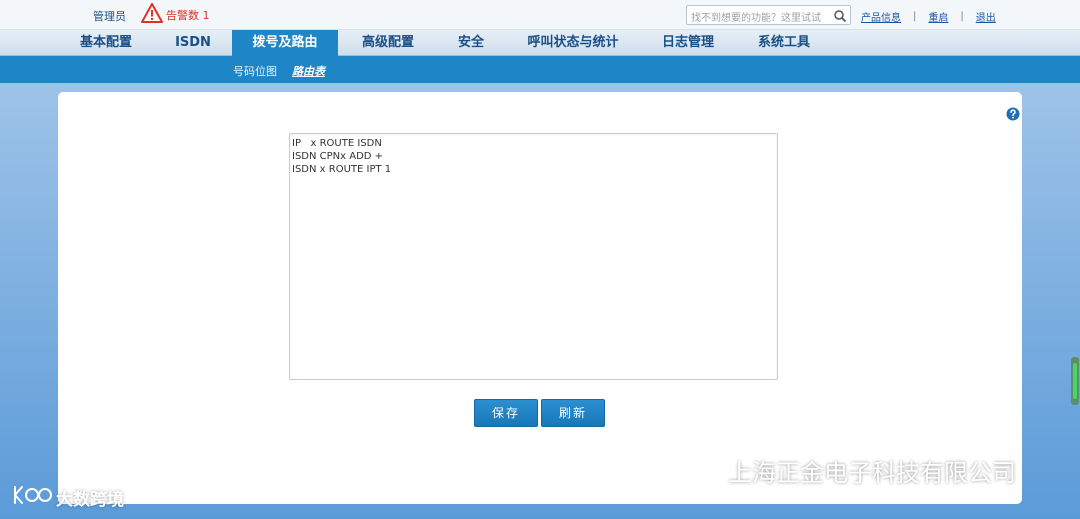  I want to click on search-input, so click(757, 18).